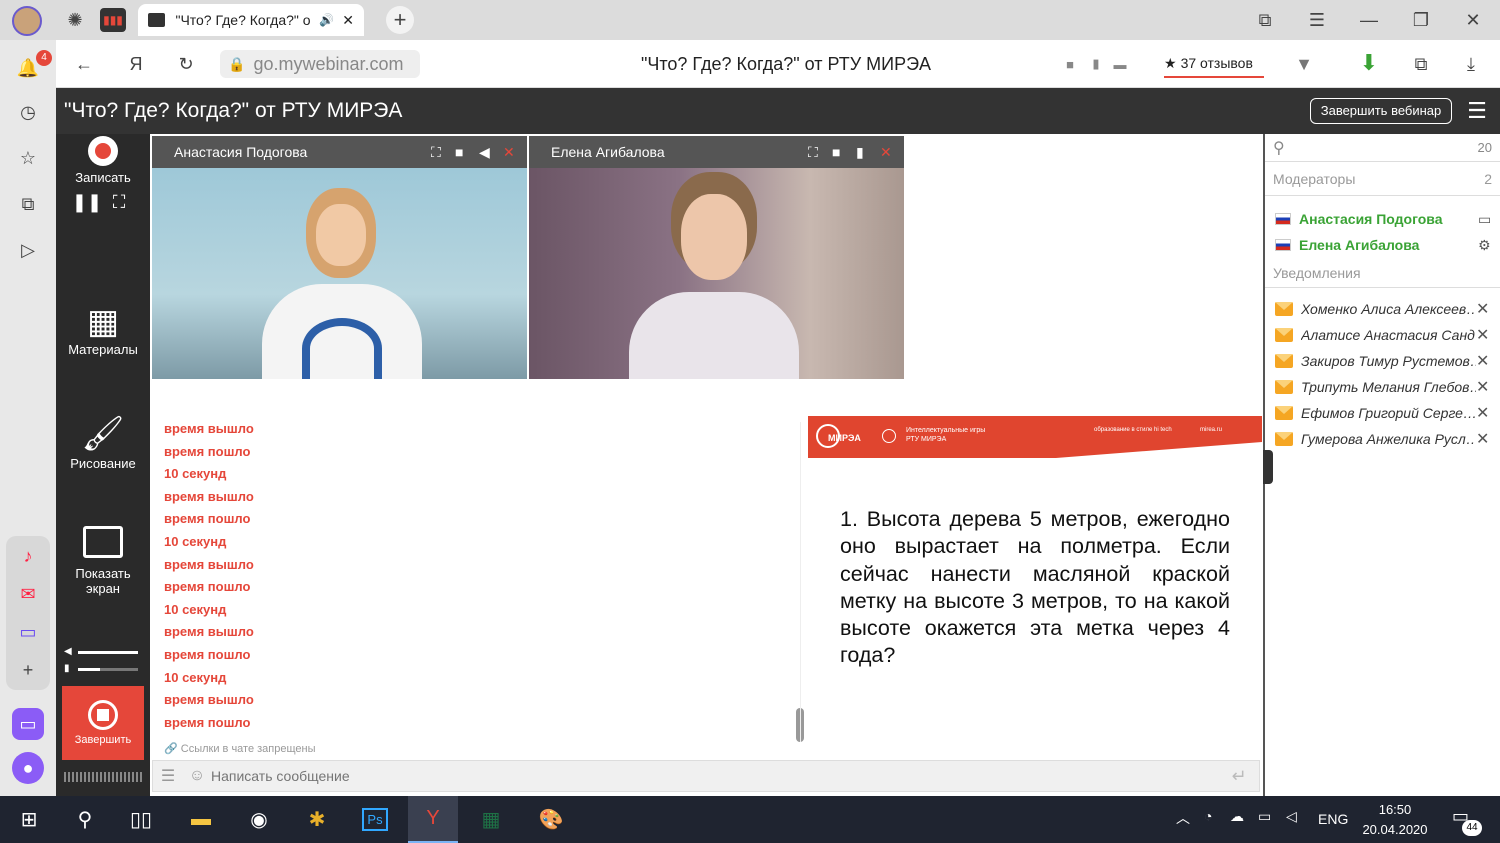 This screenshot has height=843, width=1500. What do you see at coordinates (1489, 245) in the screenshot?
I see `gear-icon: ⚙` at bounding box center [1489, 245].